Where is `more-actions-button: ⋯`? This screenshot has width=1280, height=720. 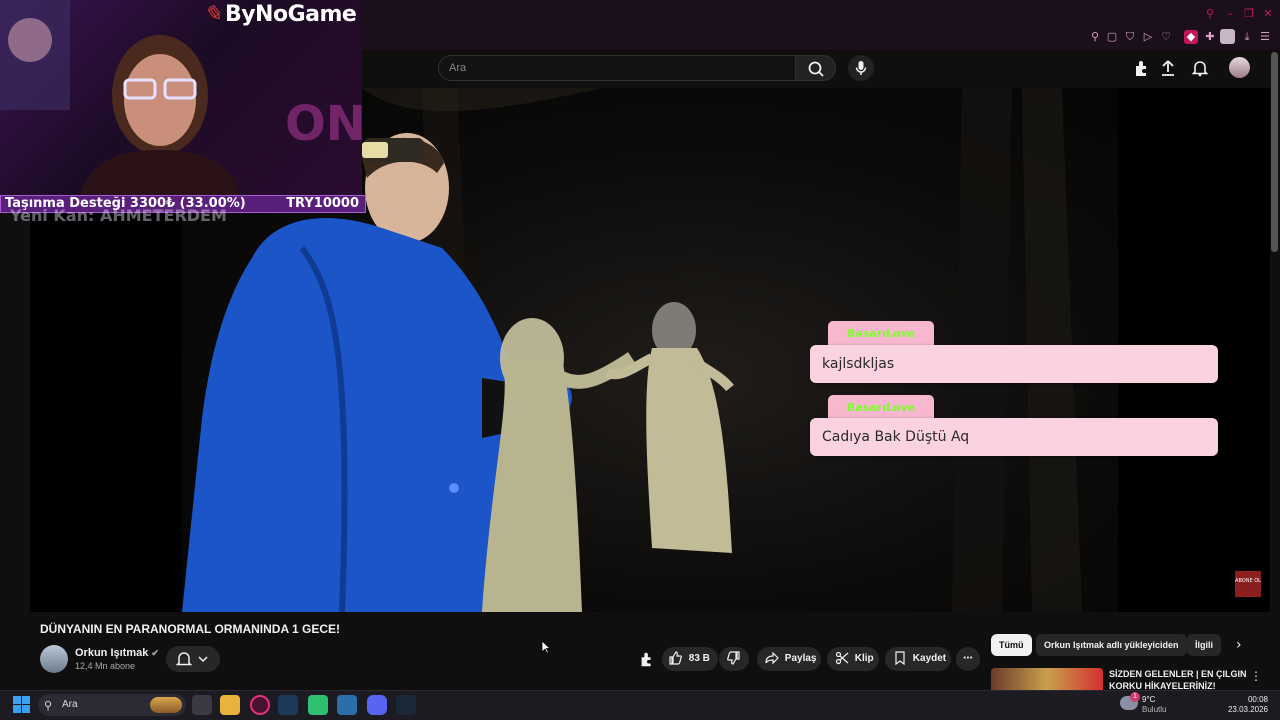 more-actions-button: ⋯ is located at coordinates (968, 659).